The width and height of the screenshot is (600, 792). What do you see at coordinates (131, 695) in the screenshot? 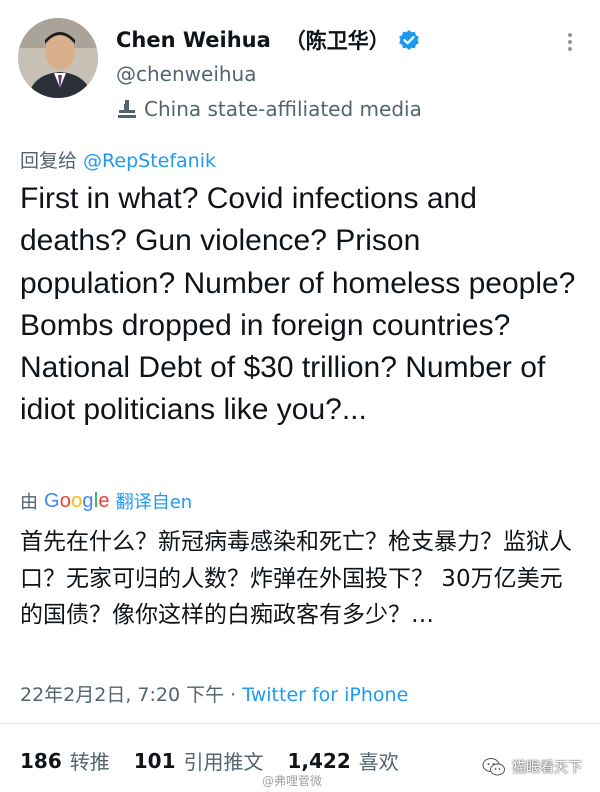
I see `tweet-timestamp: 22年2月2日, 7:20 下午 ·` at bounding box center [131, 695].